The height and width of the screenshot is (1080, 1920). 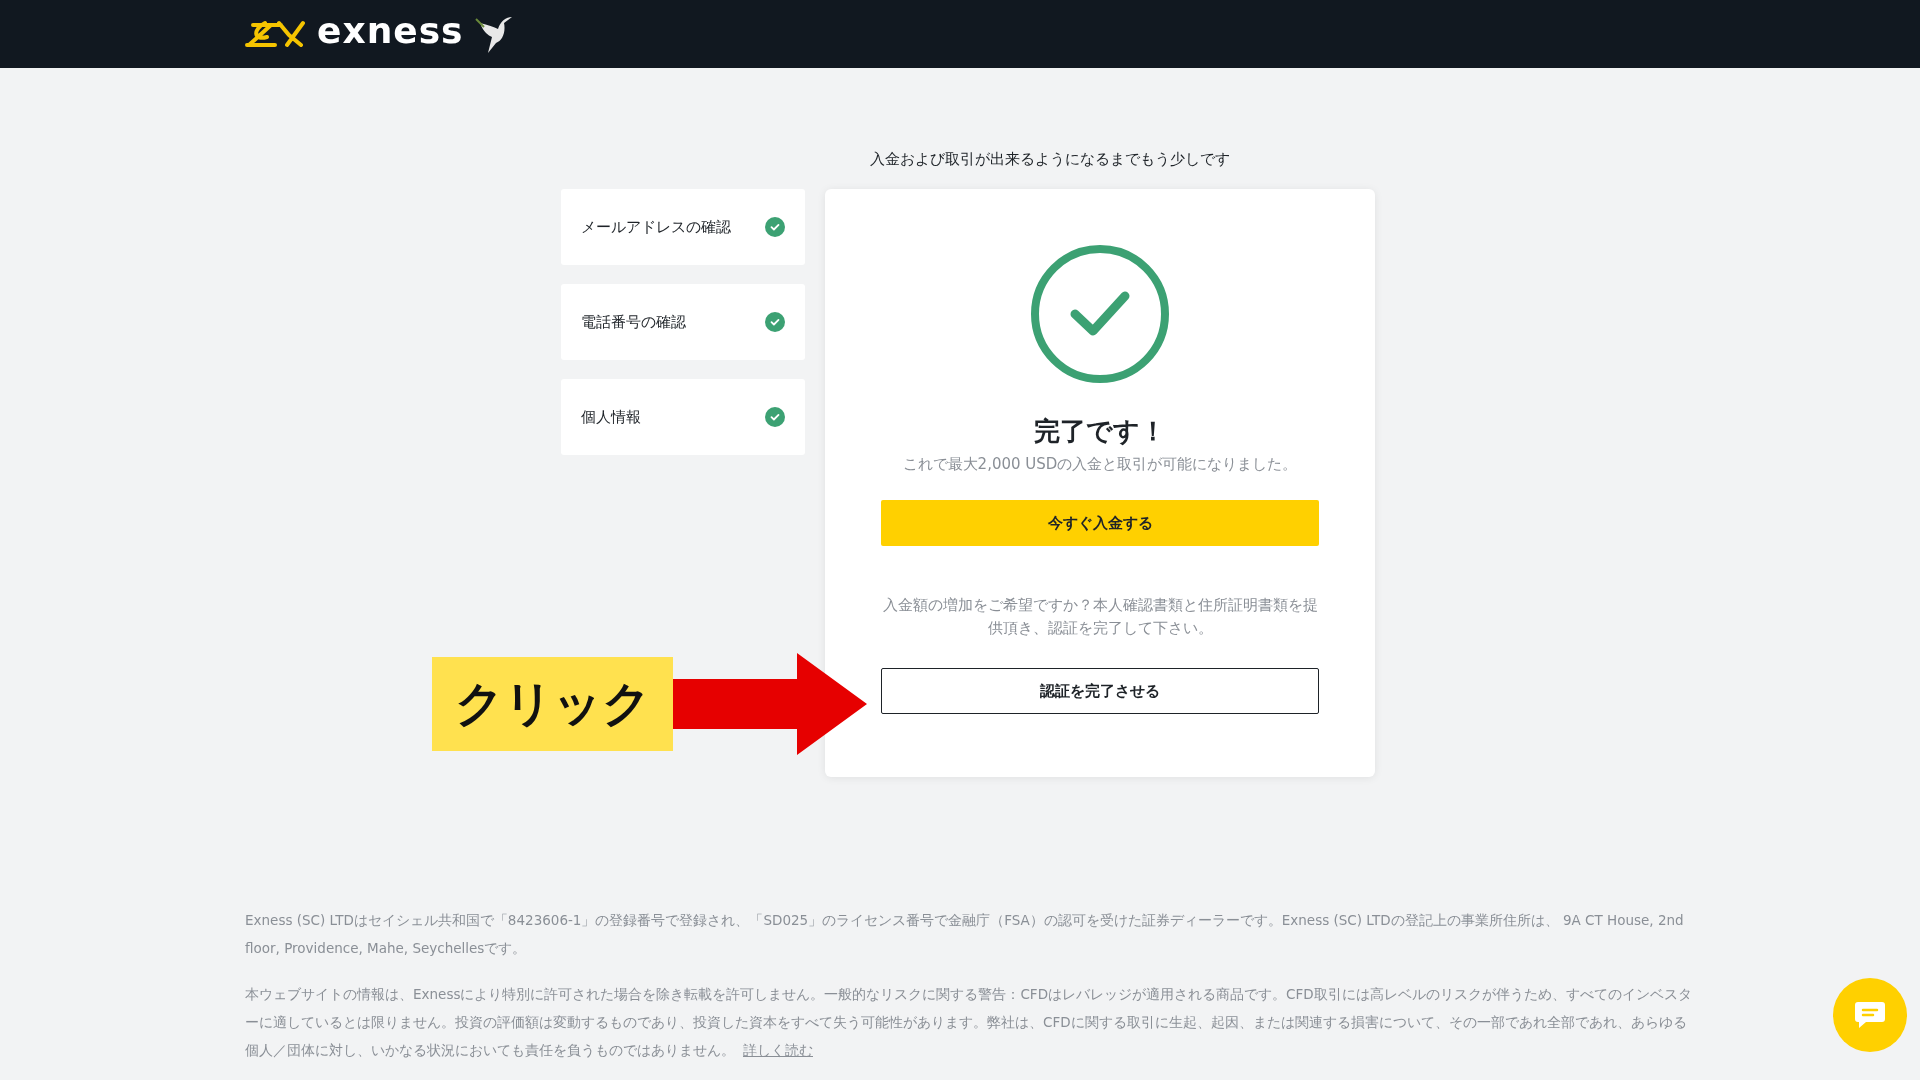 What do you see at coordinates (1100, 464) in the screenshot?
I see `card-message: これで最大2,000 USDの入金と取引が可能になりました。` at bounding box center [1100, 464].